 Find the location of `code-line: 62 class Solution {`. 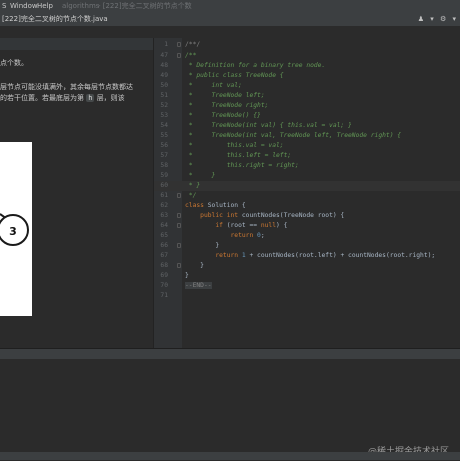

code-line: 62 class Solution { is located at coordinates (203, 205).